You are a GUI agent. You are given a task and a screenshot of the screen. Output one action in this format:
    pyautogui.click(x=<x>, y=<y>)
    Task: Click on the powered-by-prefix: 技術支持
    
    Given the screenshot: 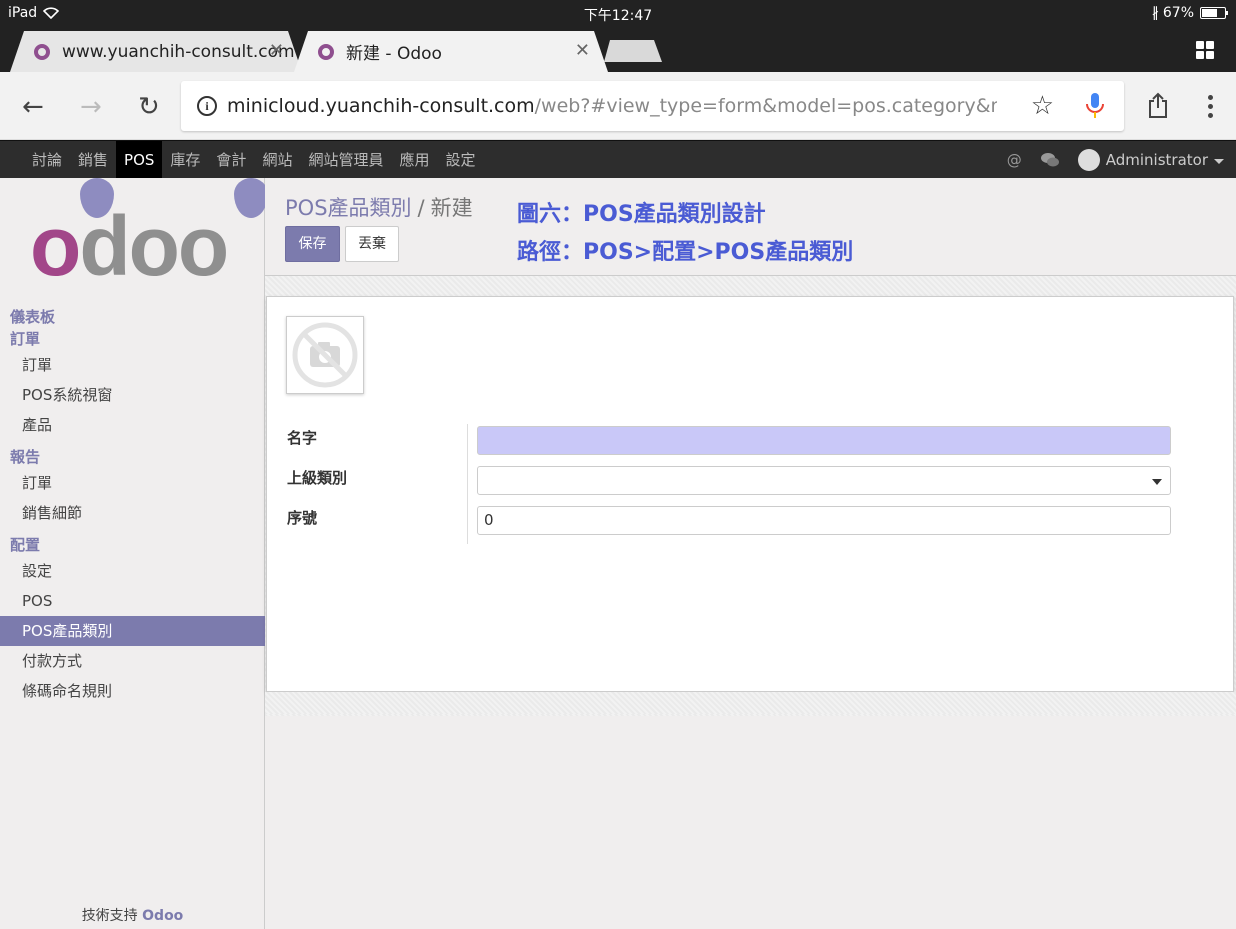 What is the action you would take?
    pyautogui.click(x=109, y=916)
    